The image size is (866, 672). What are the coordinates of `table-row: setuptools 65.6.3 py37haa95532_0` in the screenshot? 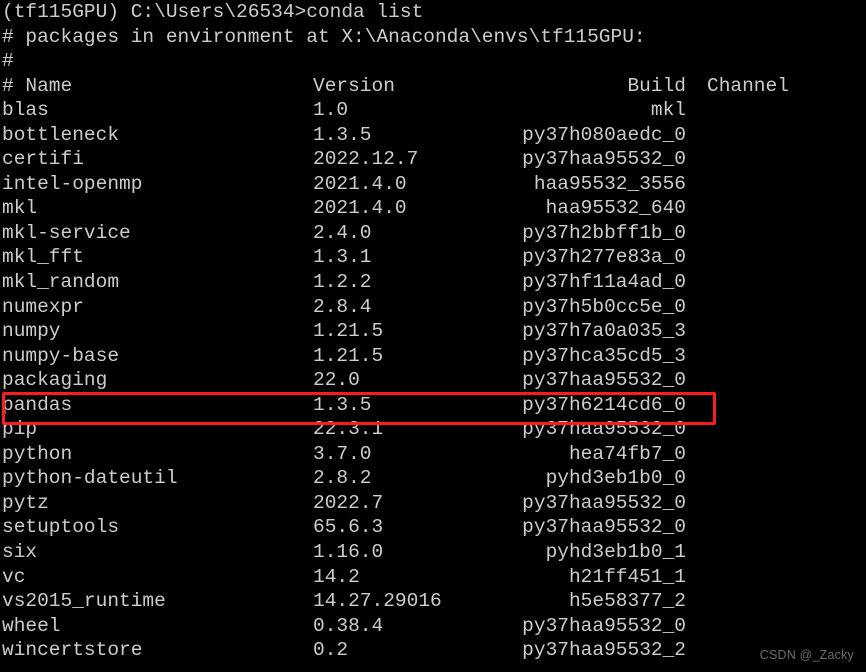 It's located at (433, 527).